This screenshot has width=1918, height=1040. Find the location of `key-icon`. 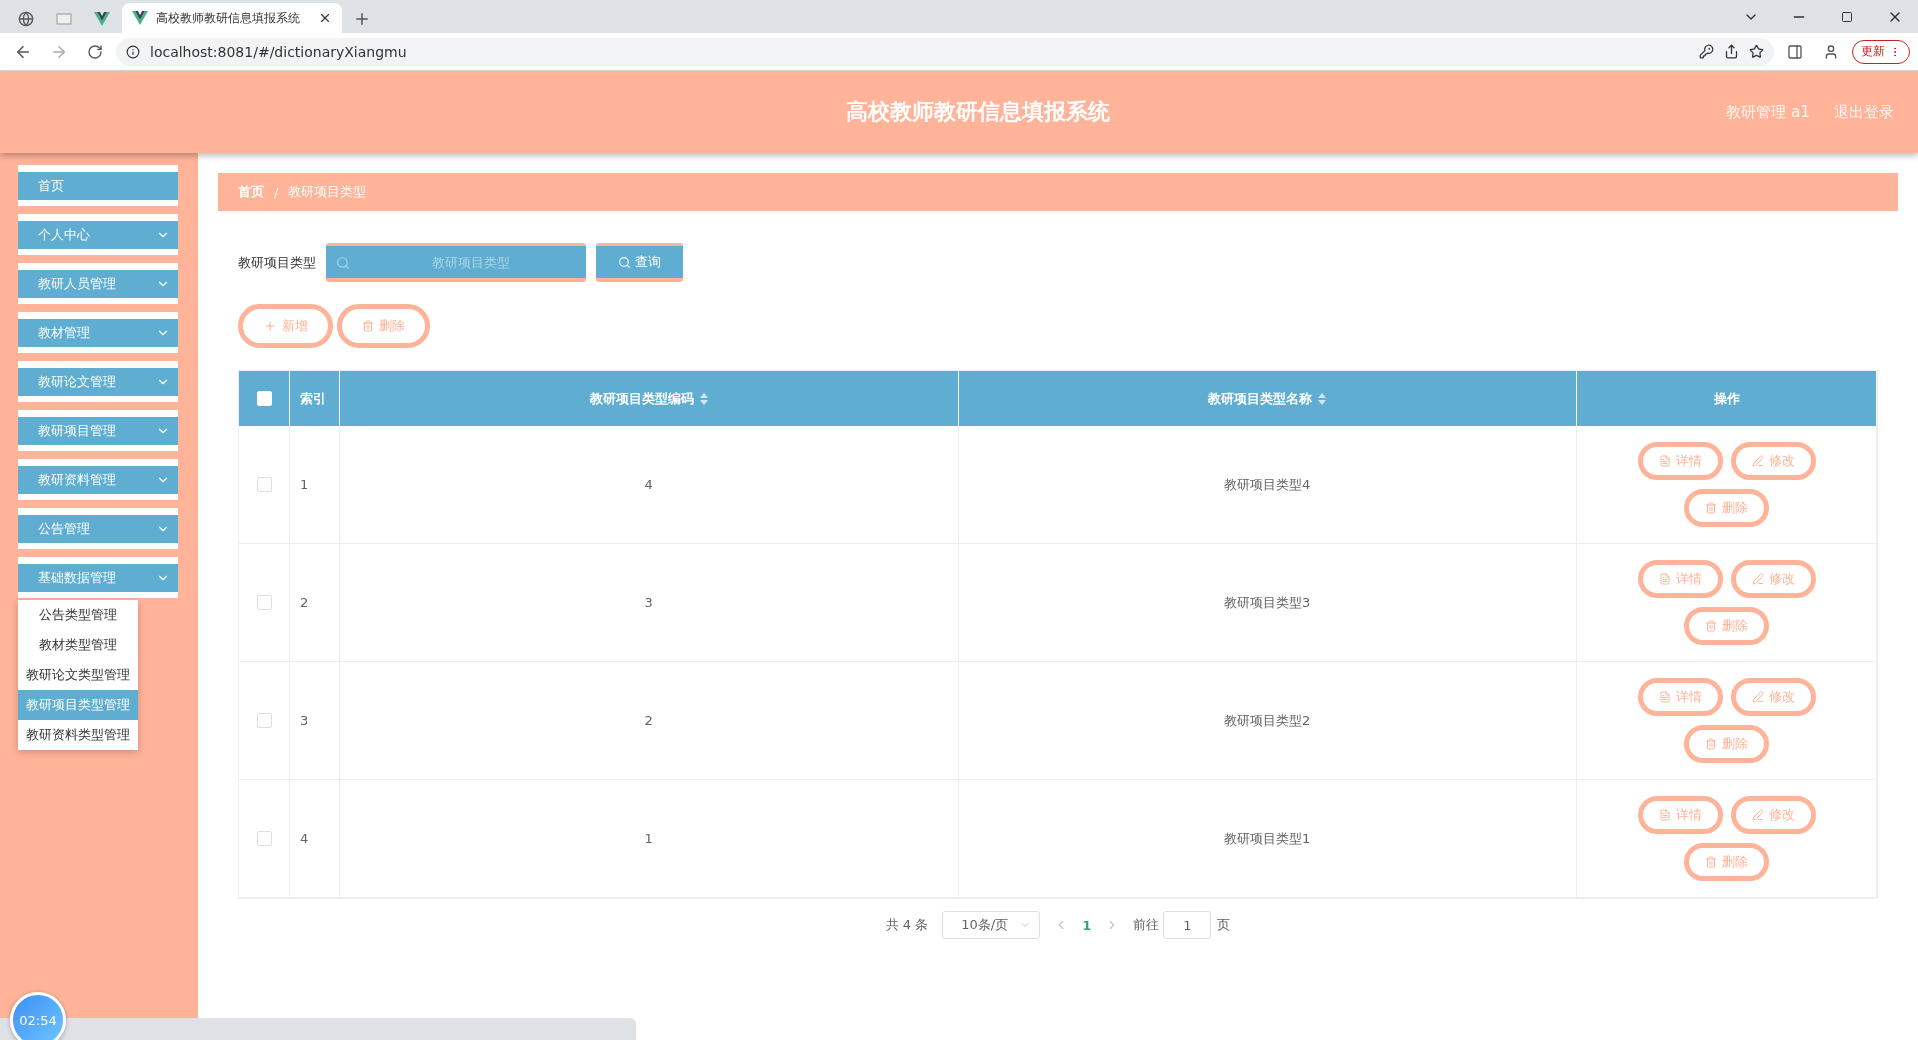

key-icon is located at coordinates (1706, 51).